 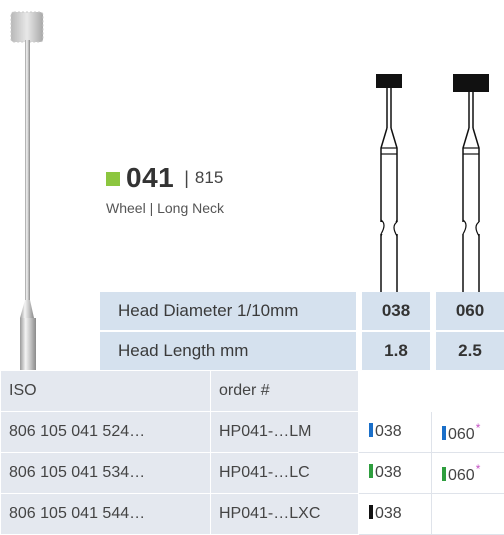 What do you see at coordinates (113, 179) in the screenshot?
I see `green-square-icon` at bounding box center [113, 179].